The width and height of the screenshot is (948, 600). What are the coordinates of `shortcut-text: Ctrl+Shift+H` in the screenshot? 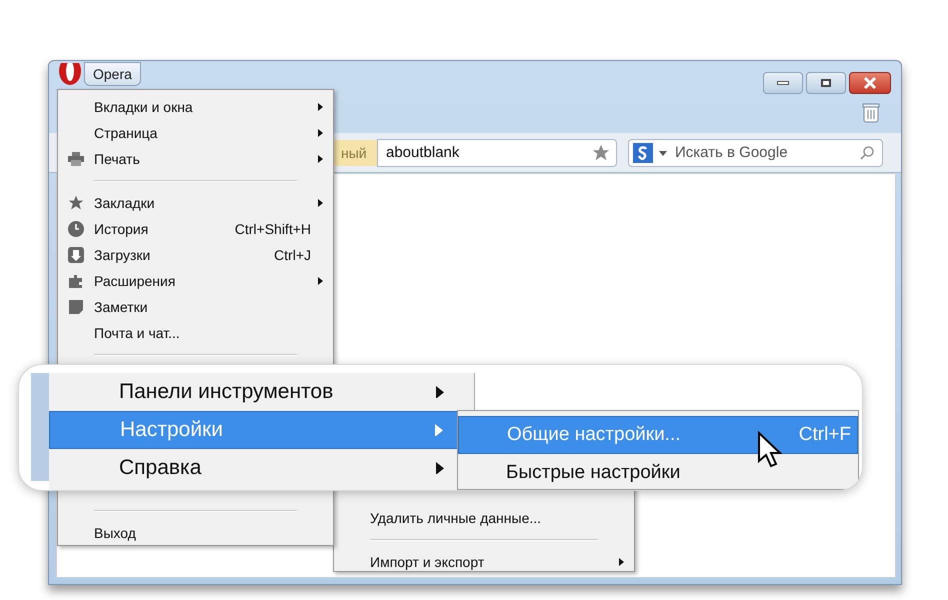 It's located at (272, 229).